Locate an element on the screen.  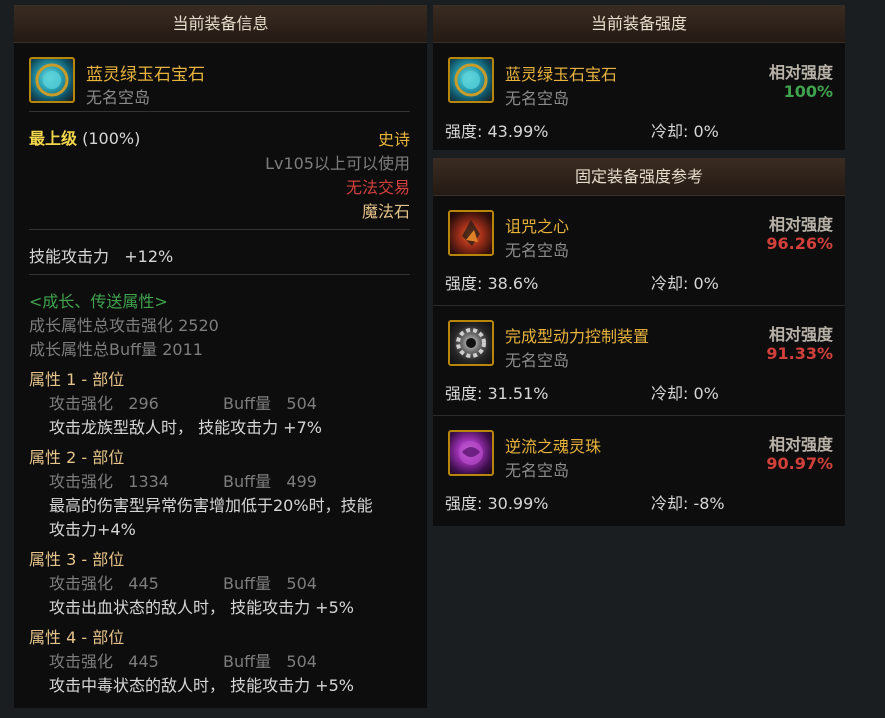
attribute-attack: 攻击强化 296 is located at coordinates (104, 403).